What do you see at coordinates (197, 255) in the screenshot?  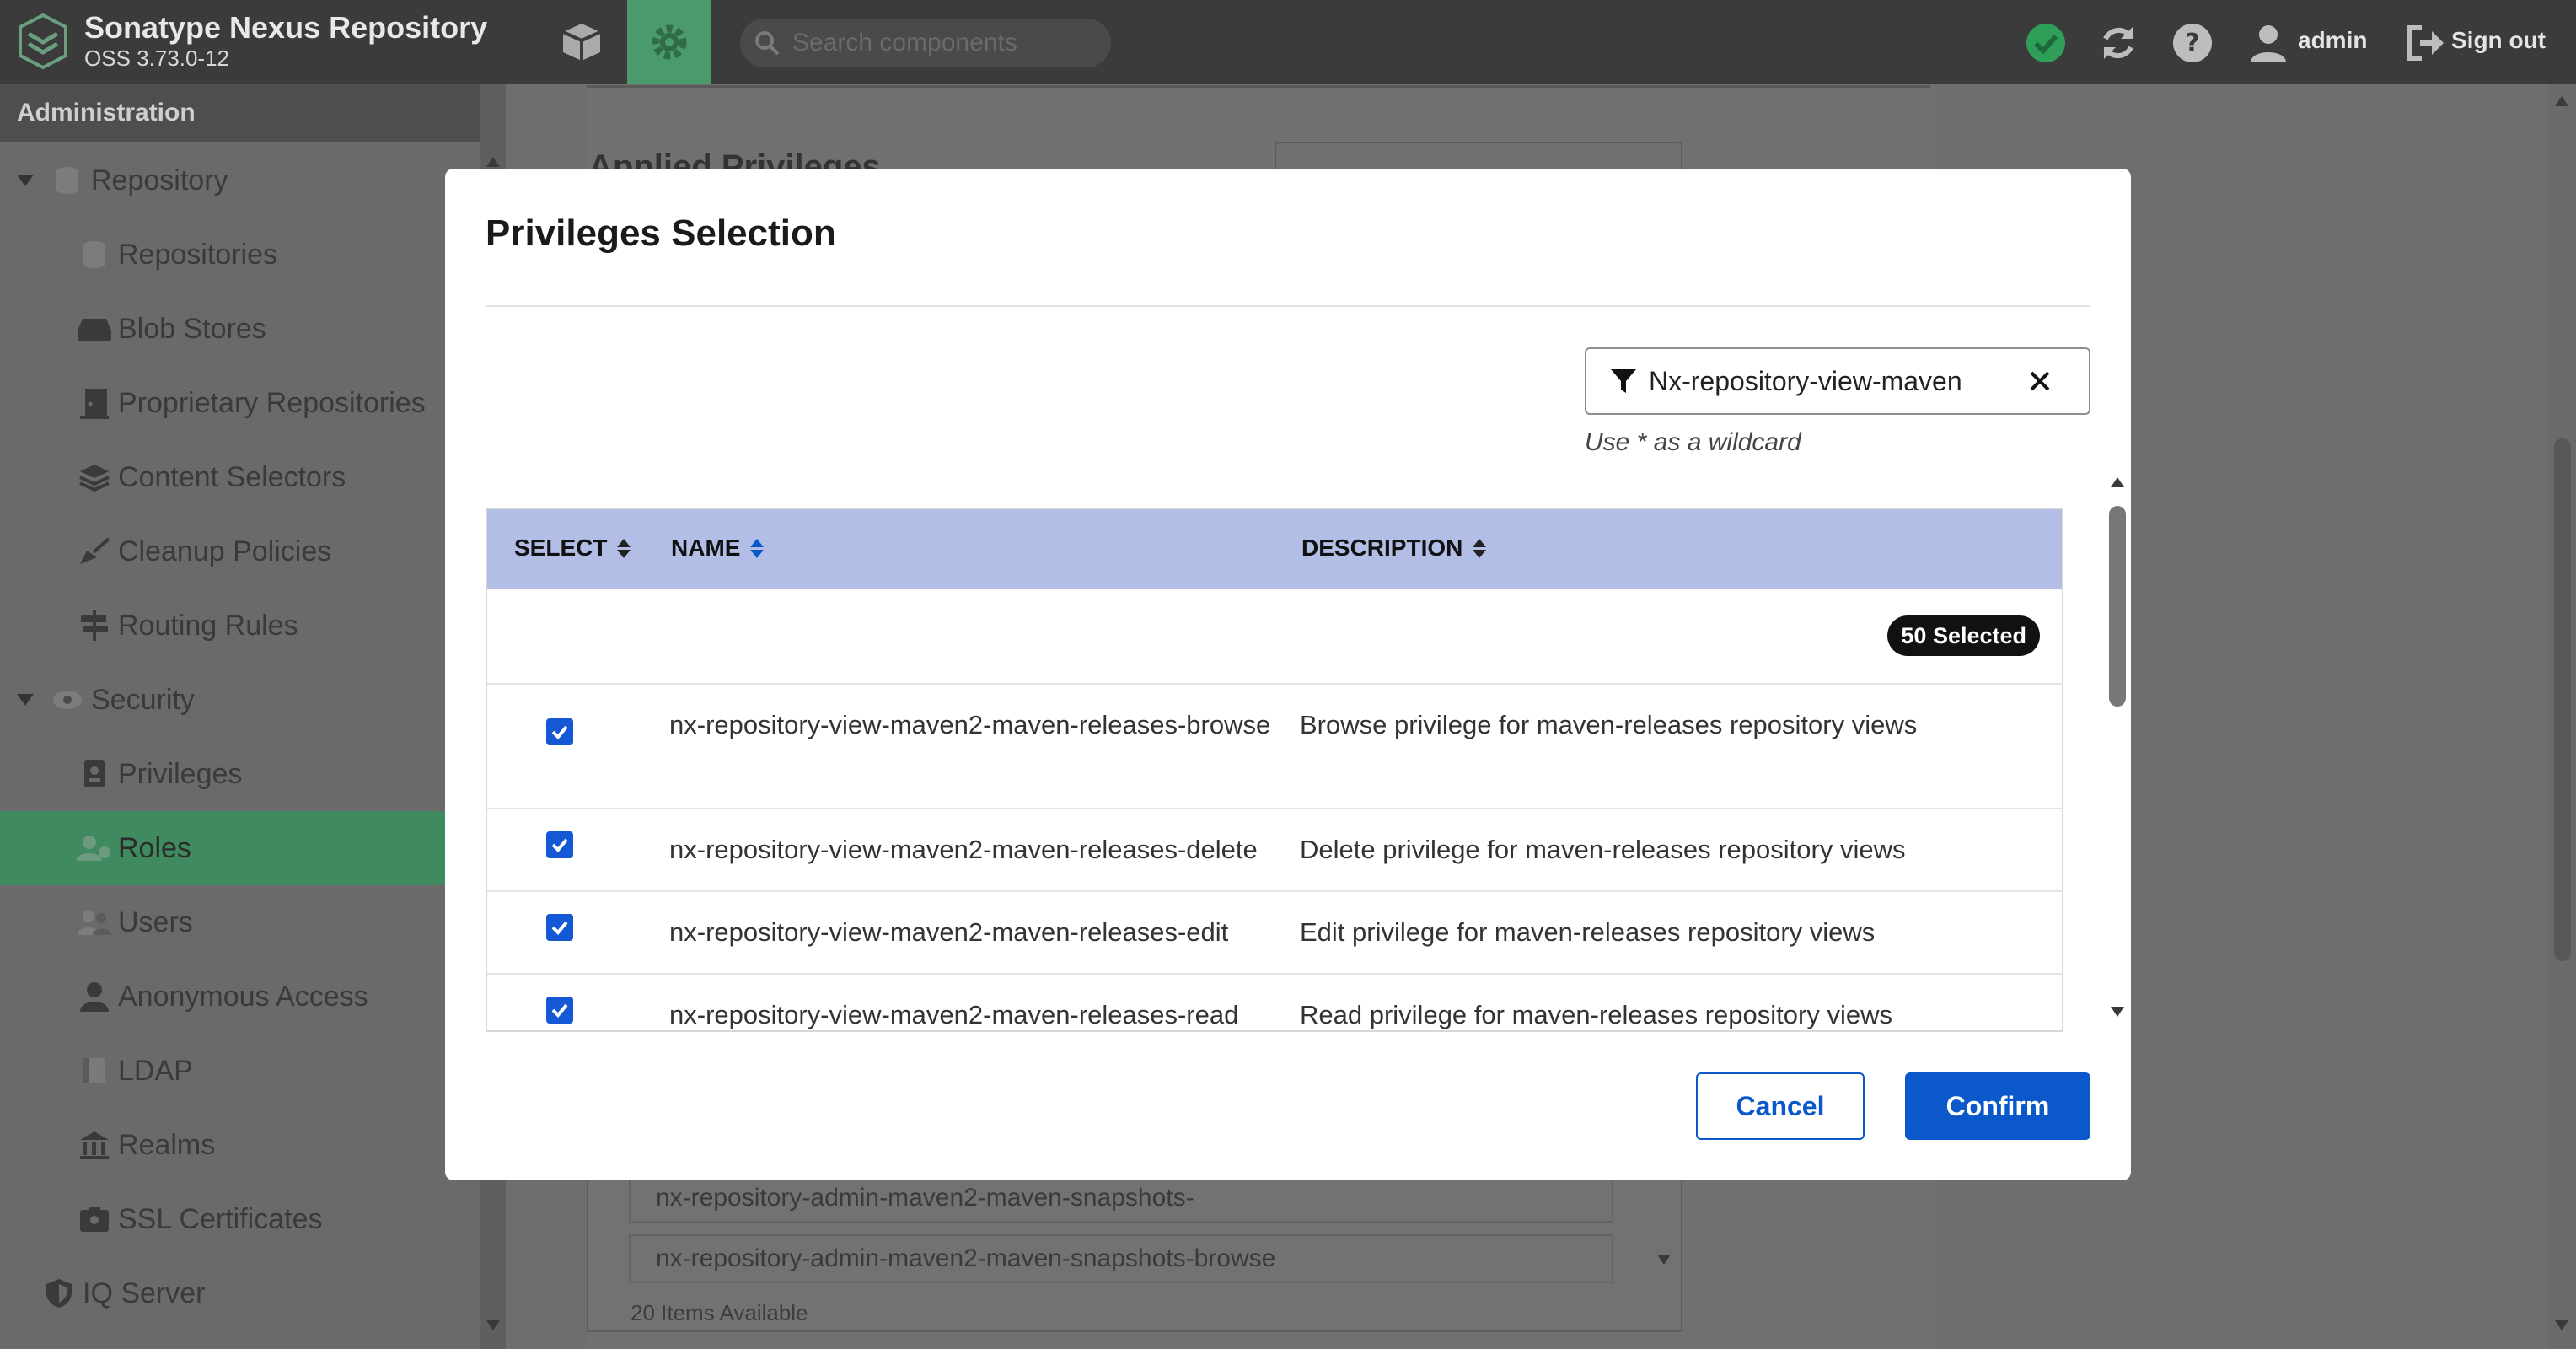 I see `sidebar-item-label: Repositories` at bounding box center [197, 255].